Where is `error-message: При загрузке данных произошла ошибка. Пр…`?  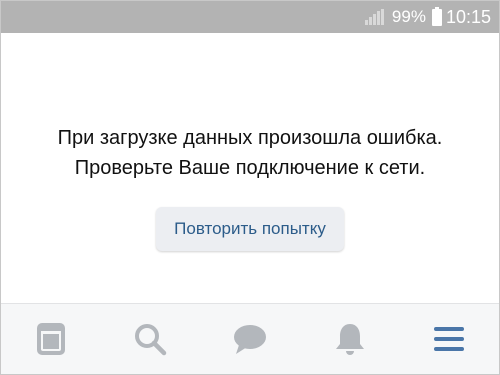
error-message: При загрузке данных произошла ошибка. Пр… is located at coordinates (250, 153).